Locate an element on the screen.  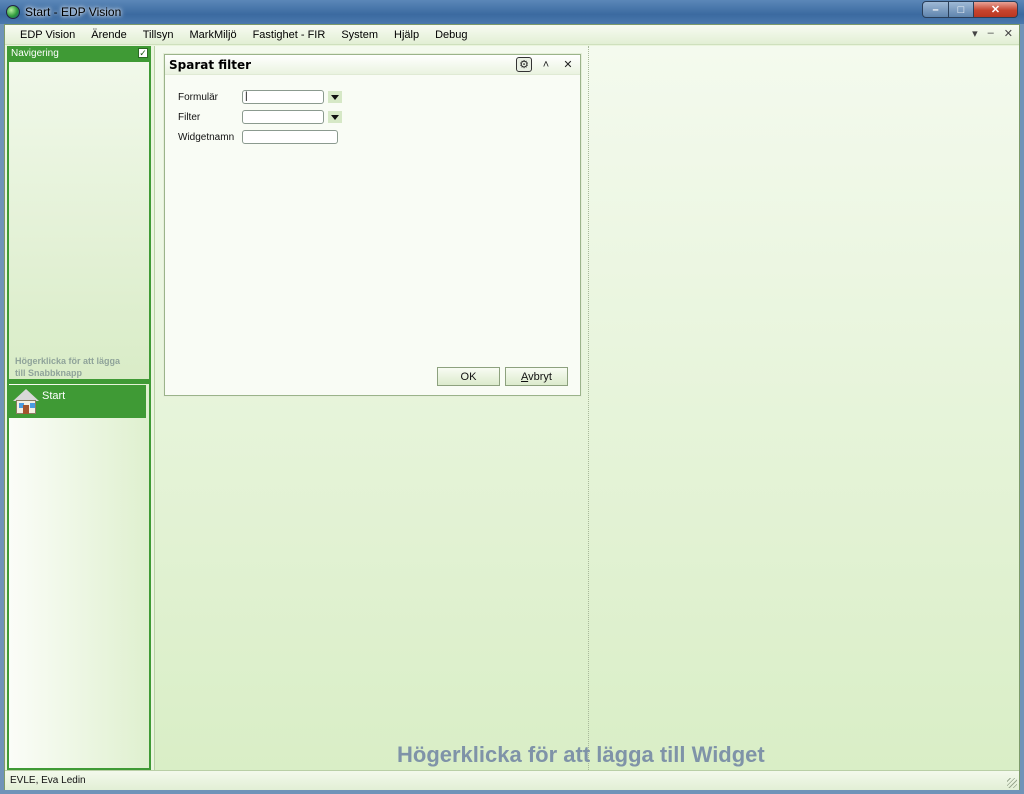
menu-arende: Ärende is located at coordinates (108, 35).